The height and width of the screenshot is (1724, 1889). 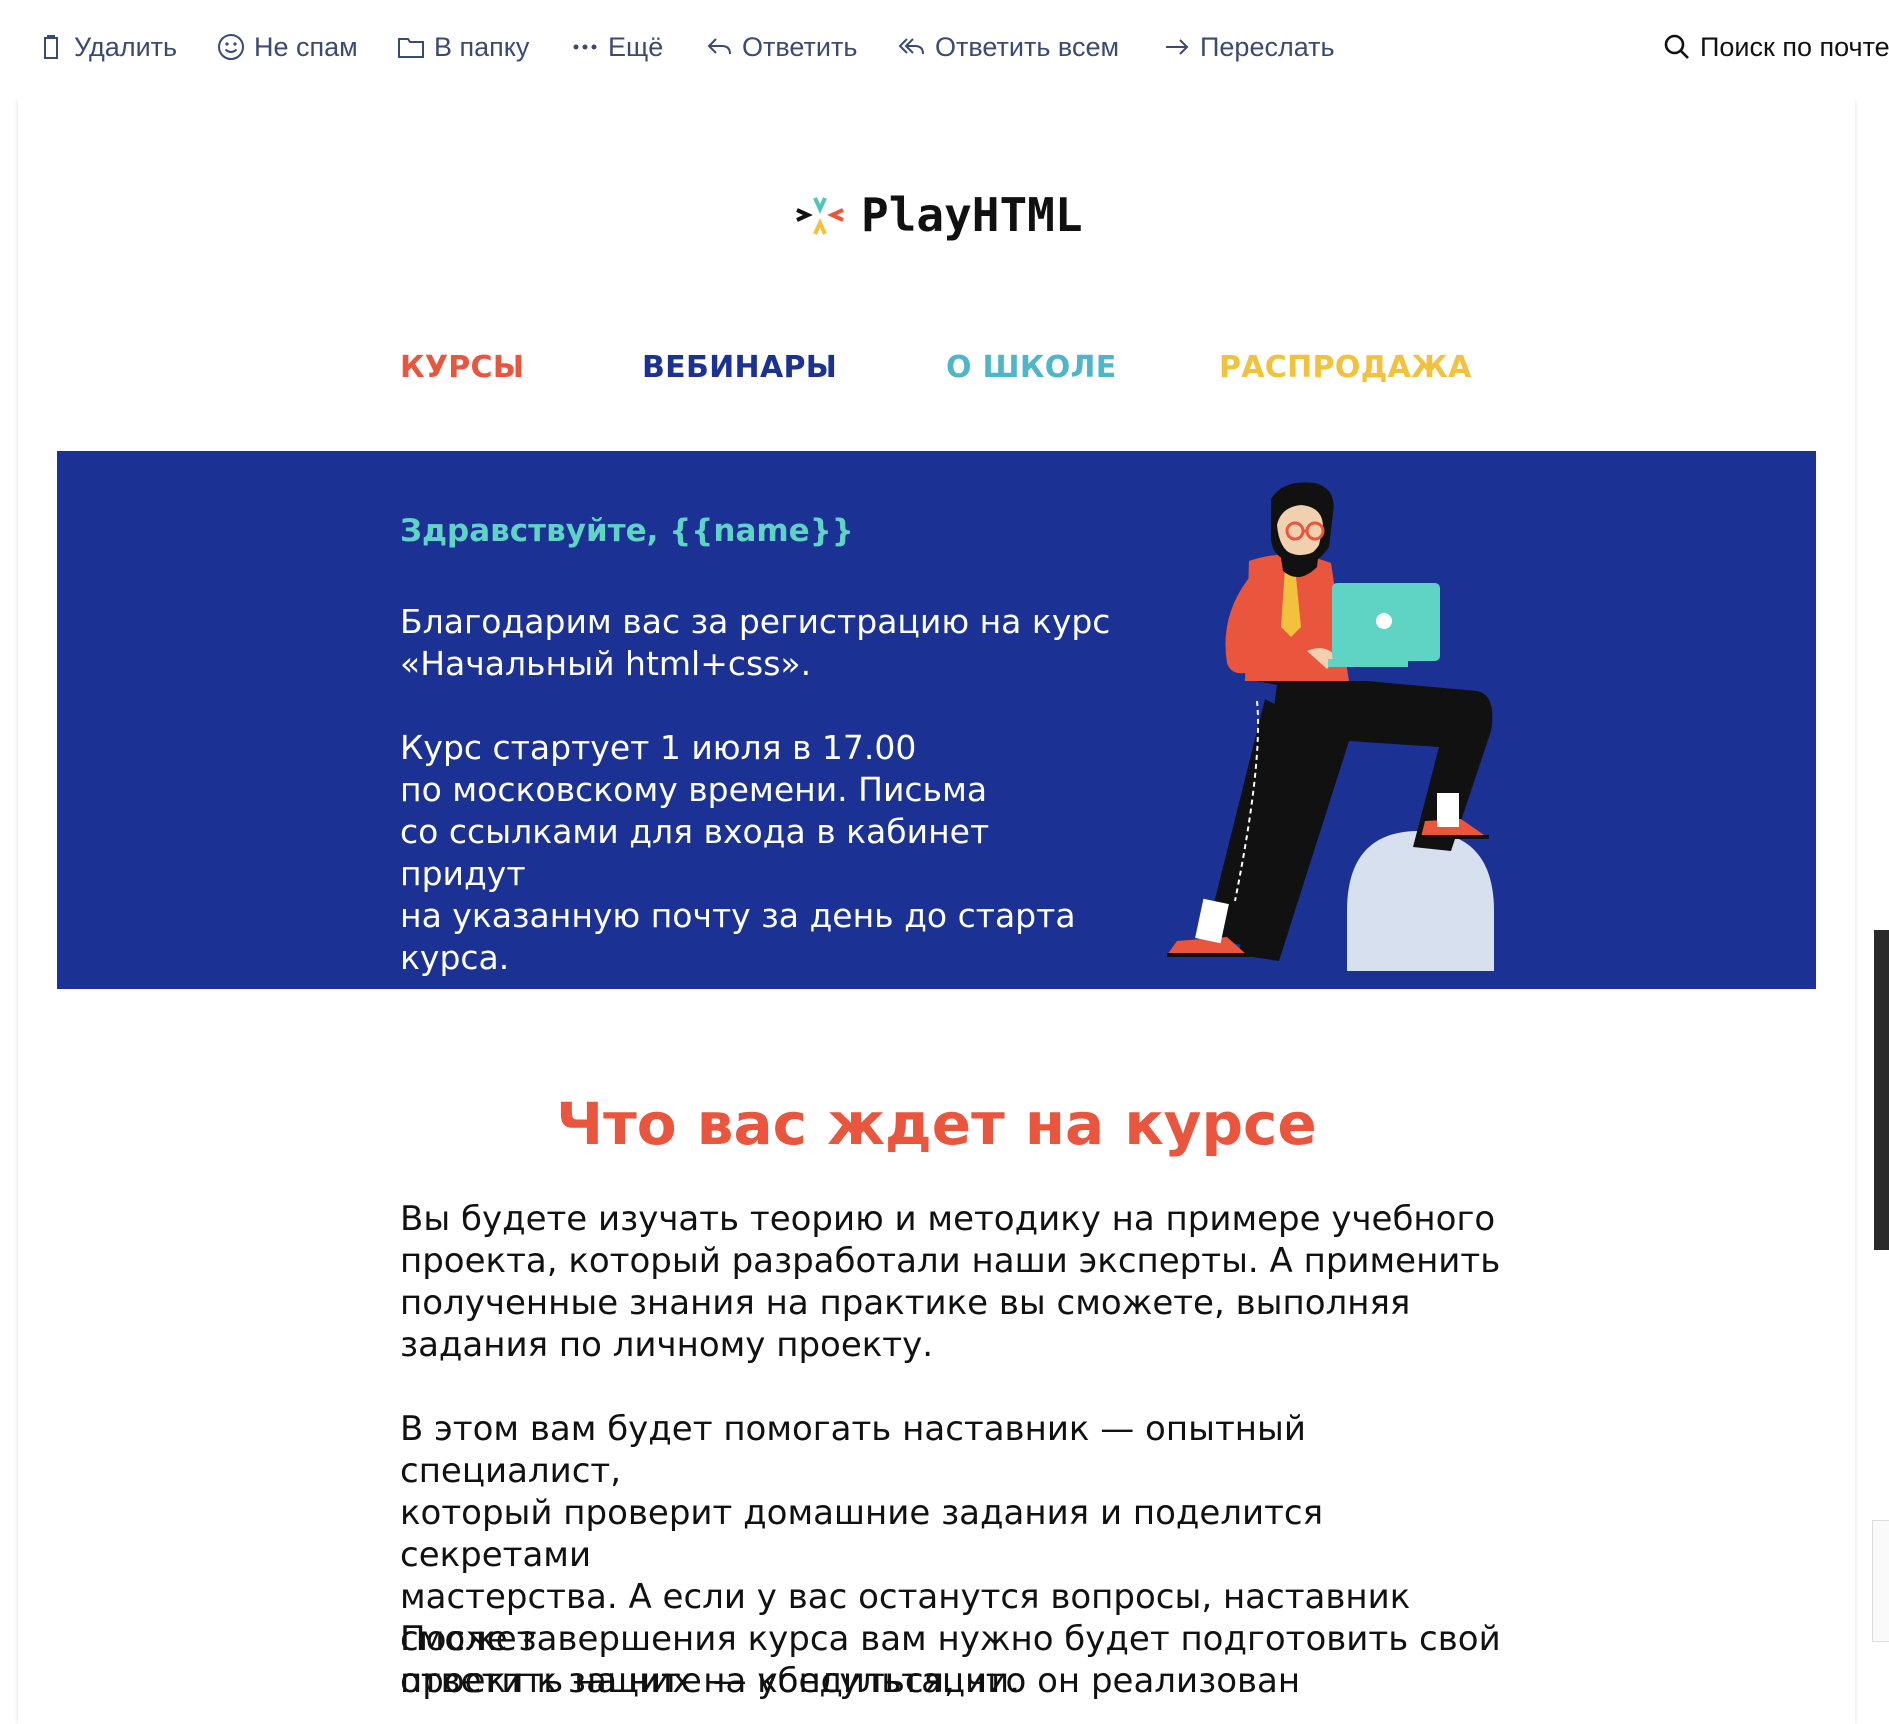 I want to click on move-to-folder-button: В папку, so click(x=462, y=47).